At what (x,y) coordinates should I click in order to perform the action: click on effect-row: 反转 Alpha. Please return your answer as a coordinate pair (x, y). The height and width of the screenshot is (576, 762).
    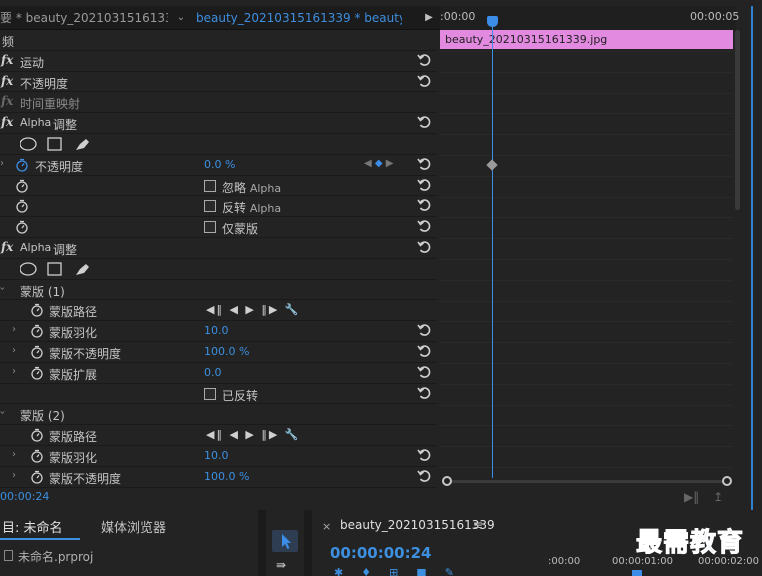
    Looking at the image, I should click on (218, 207).